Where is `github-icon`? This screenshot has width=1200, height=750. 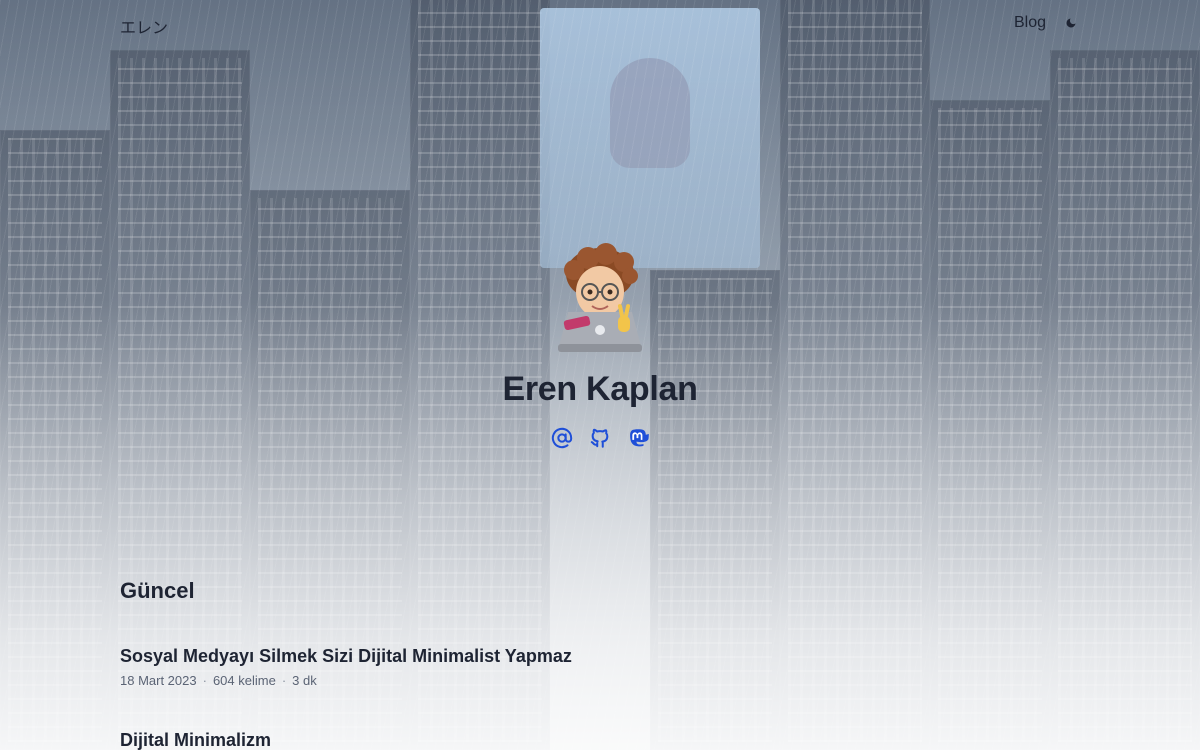 github-icon is located at coordinates (599, 438).